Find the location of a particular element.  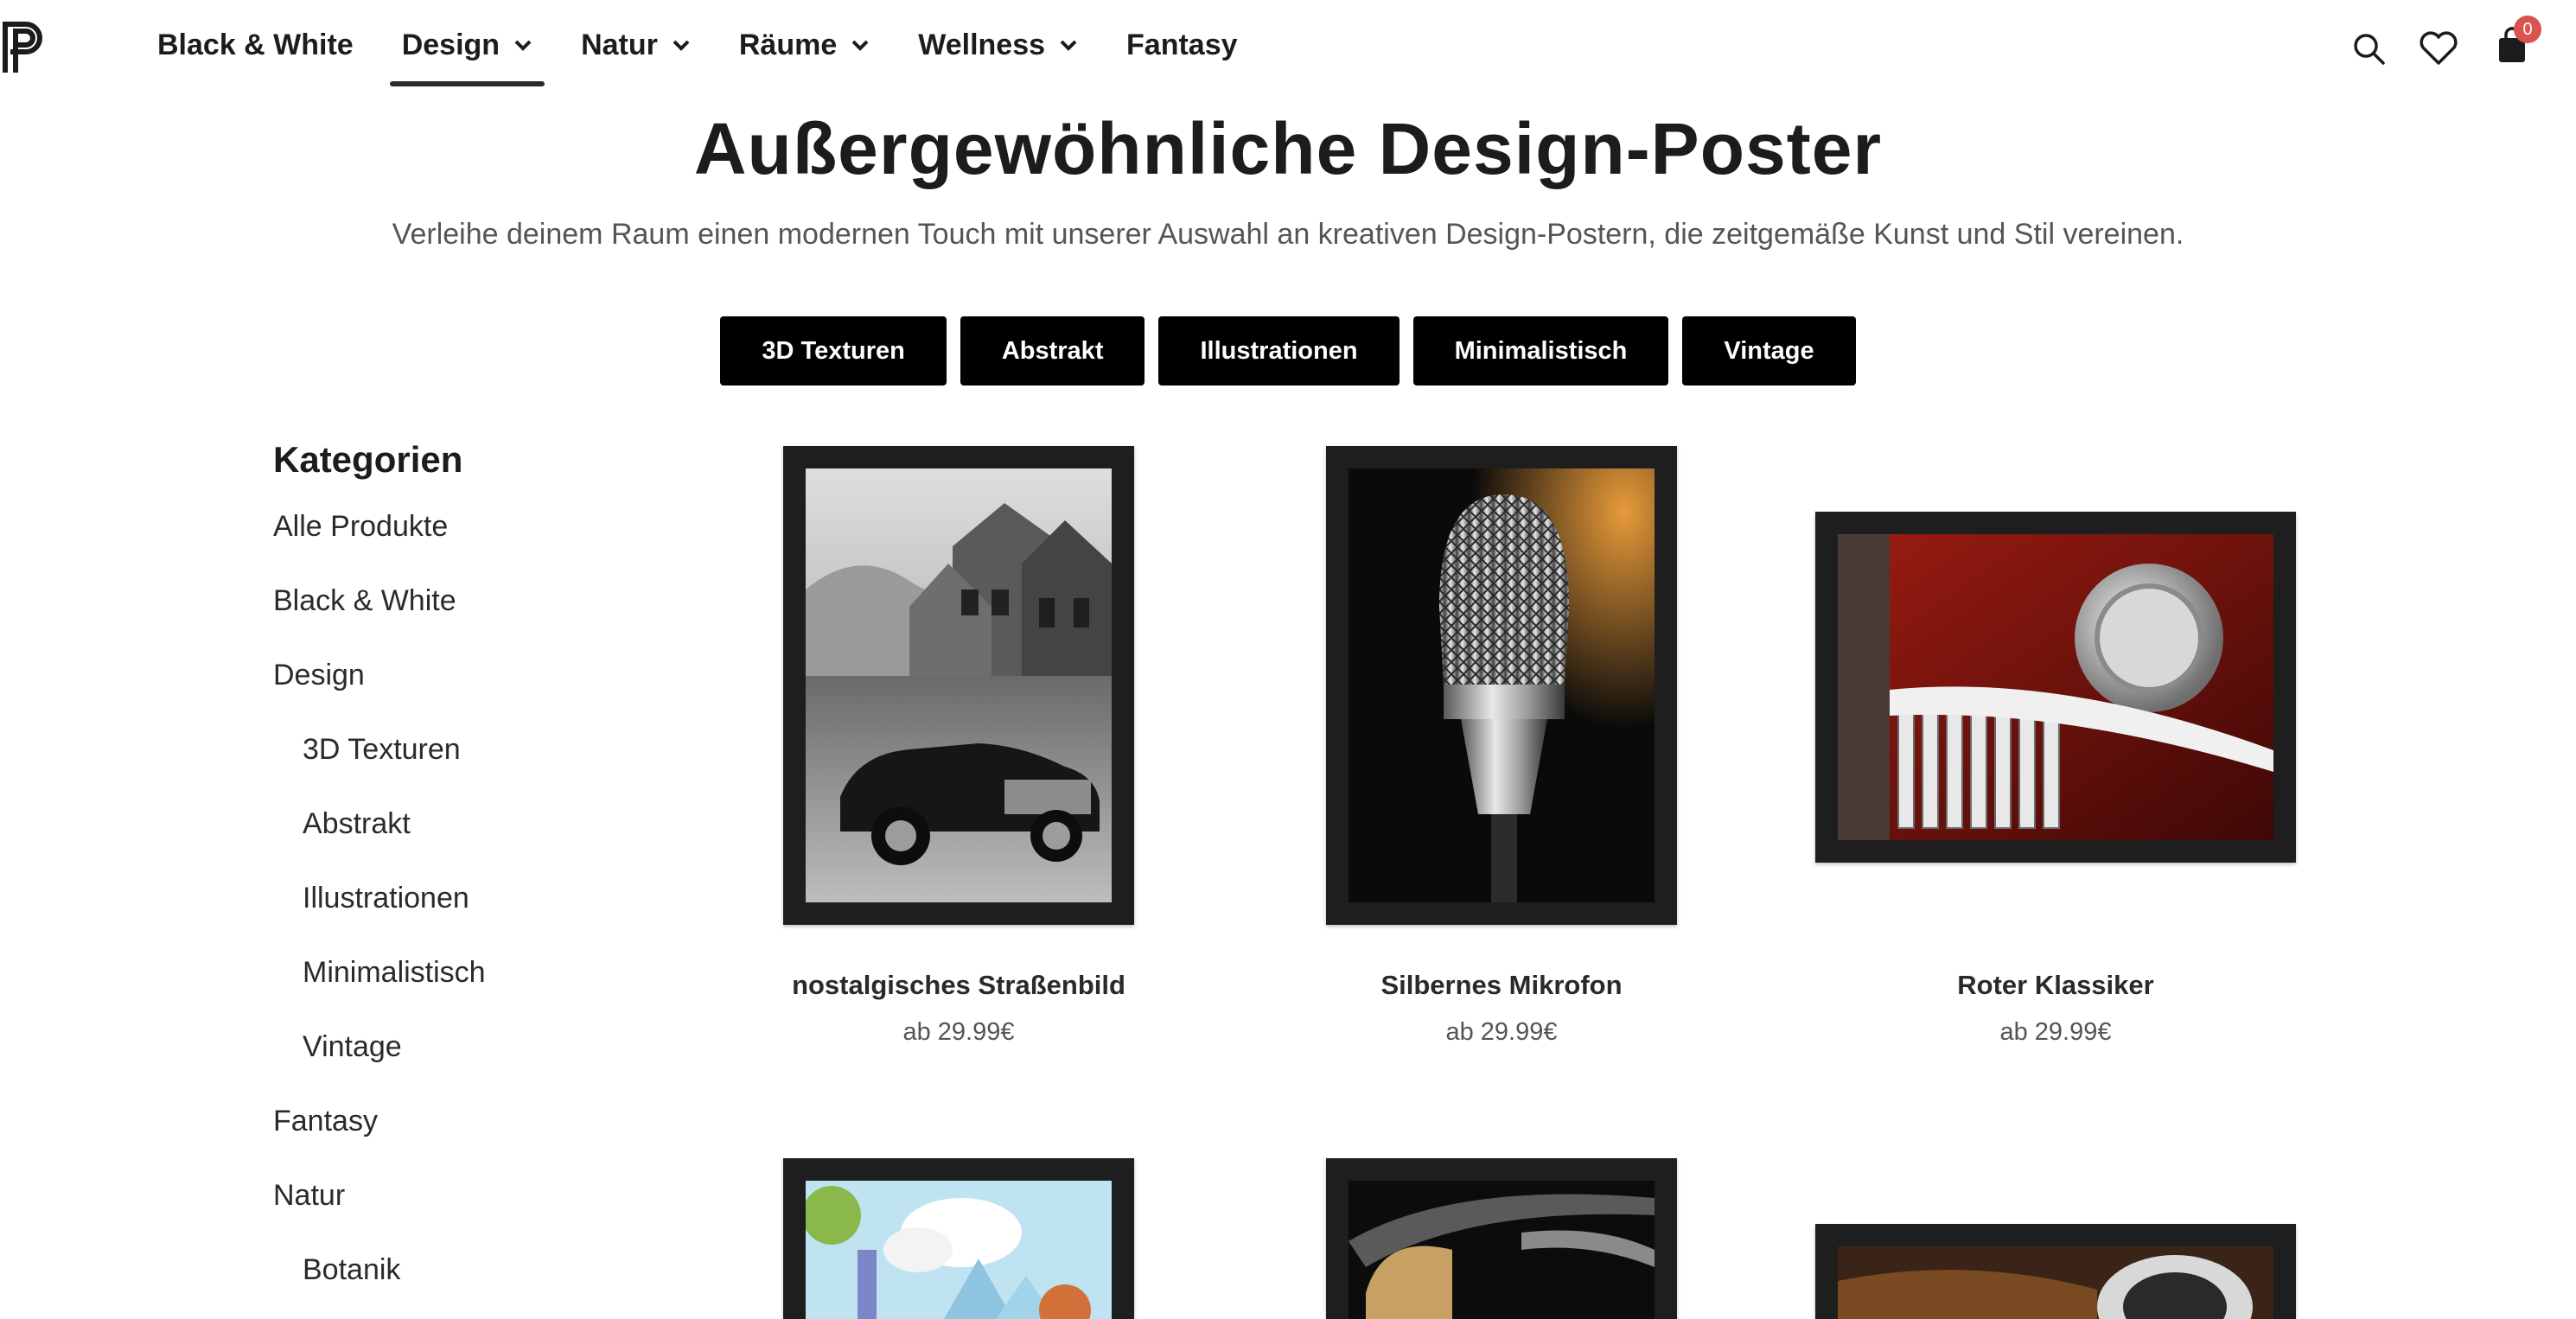

product-image-red-classic is located at coordinates (2055, 687).